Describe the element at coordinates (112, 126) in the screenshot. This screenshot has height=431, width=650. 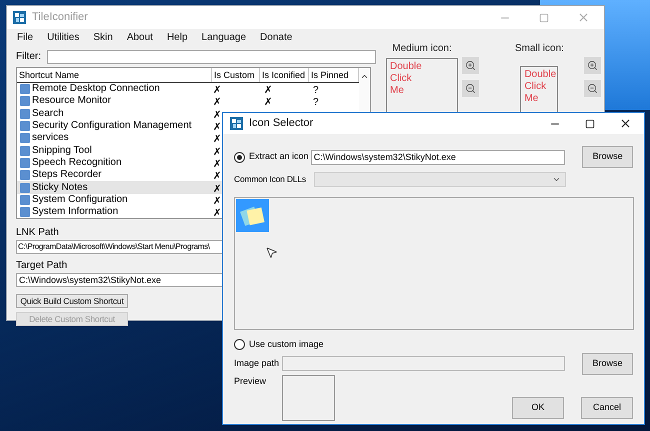
I see `table-cell: Security Configuration Management` at that location.